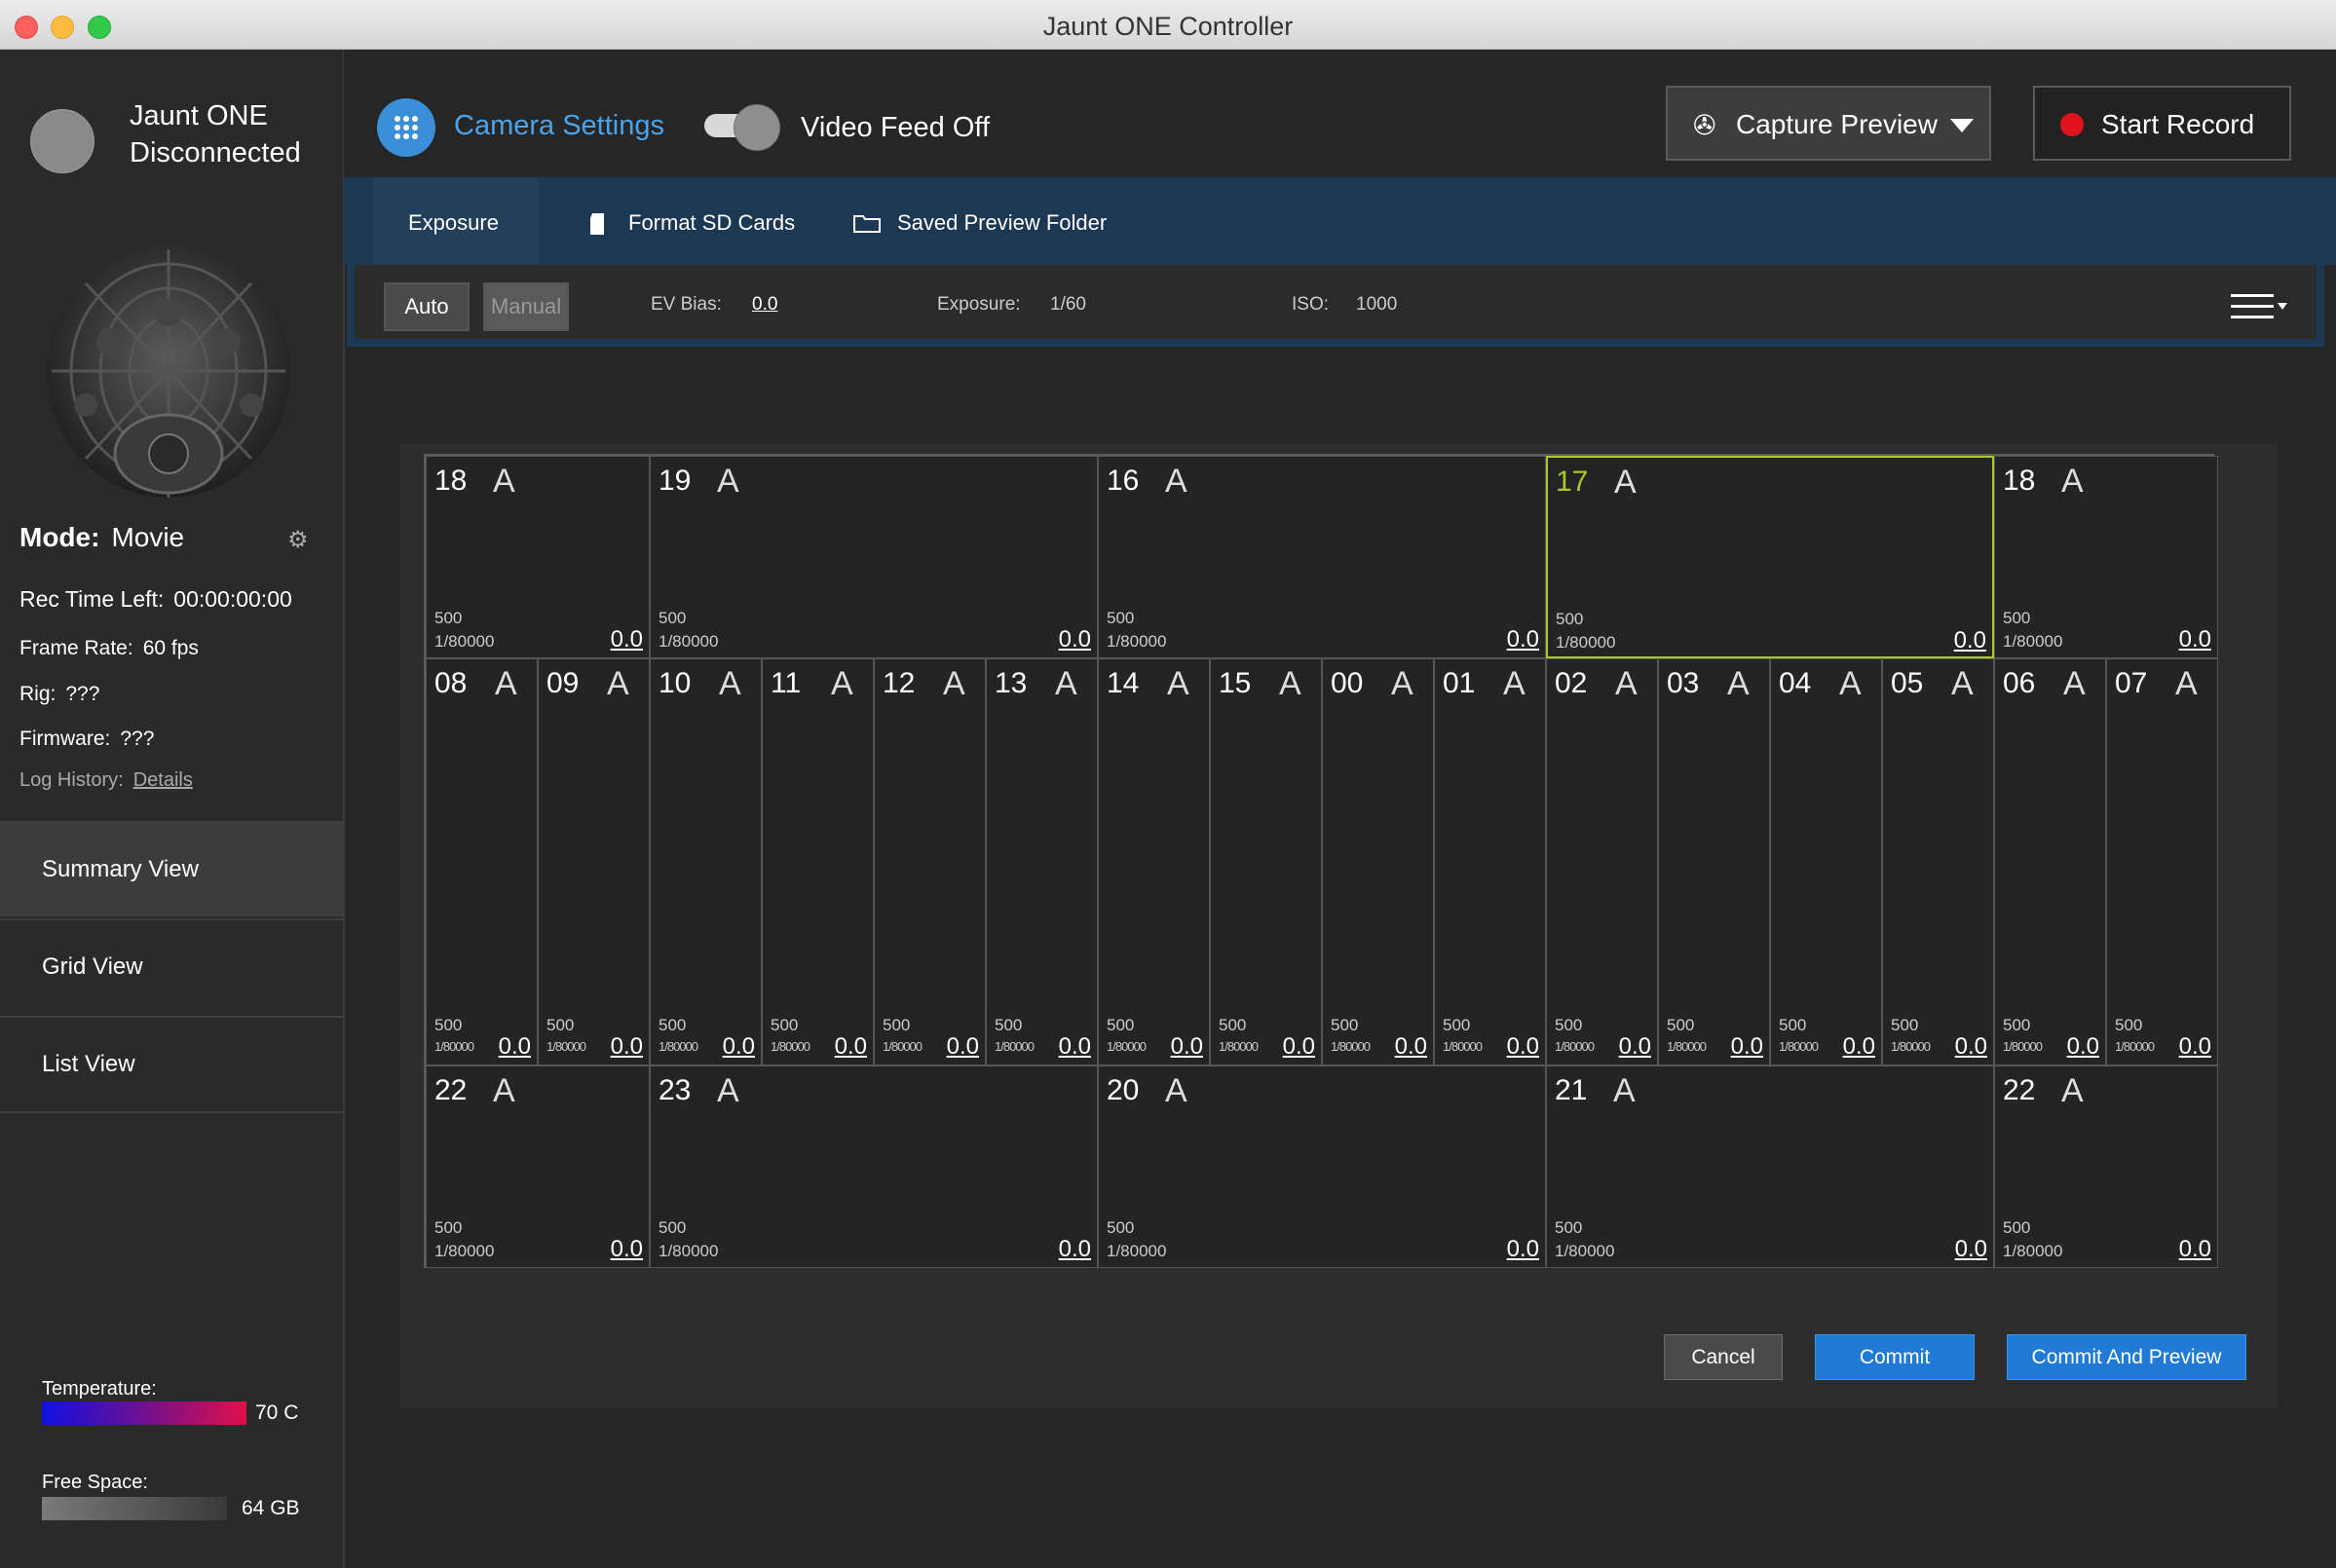 The height and width of the screenshot is (1568, 2336). I want to click on exposure-label: Exposure:, so click(979, 304).